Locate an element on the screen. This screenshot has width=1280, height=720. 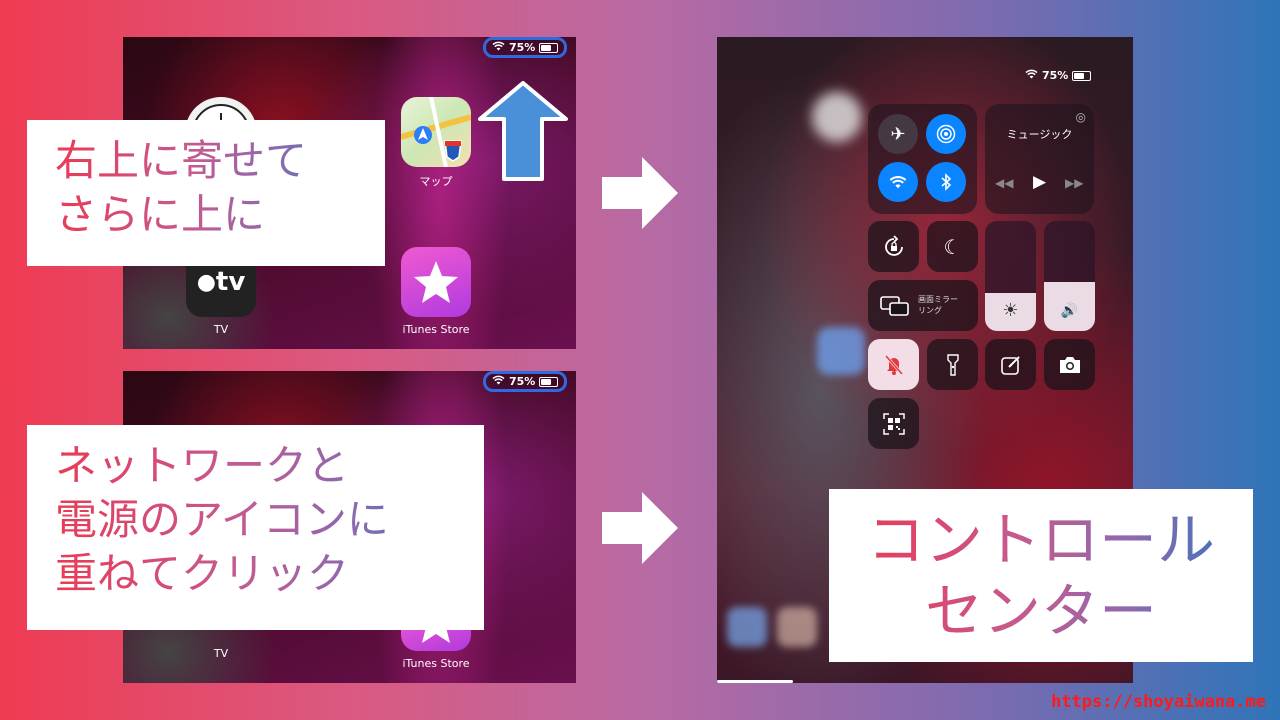
wifi-toggle is located at coordinates (898, 182).